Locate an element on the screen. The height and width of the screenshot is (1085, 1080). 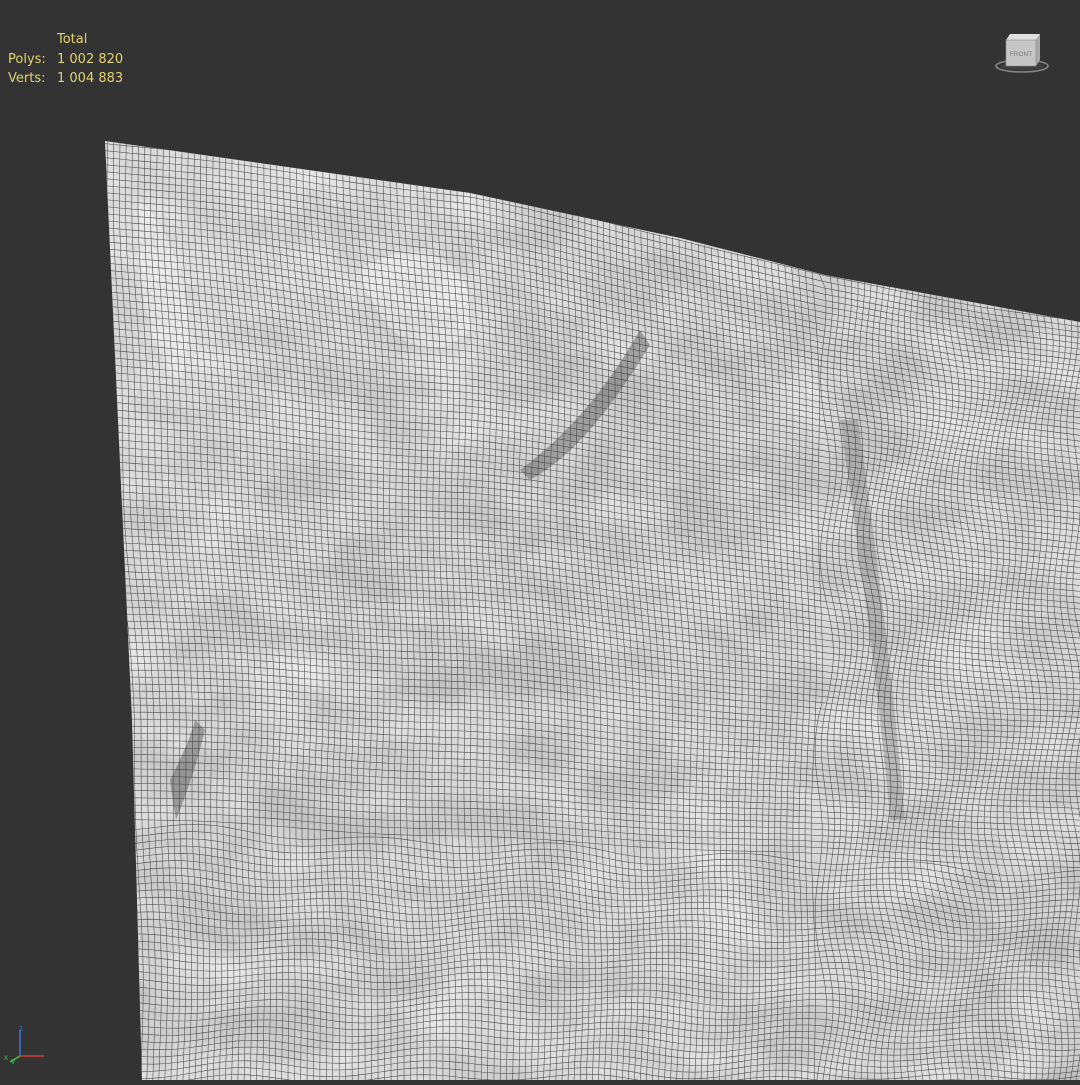
stats-overlay: Total Polys:1 002 820 Verts:1 004 883 is located at coordinates (65, 59).